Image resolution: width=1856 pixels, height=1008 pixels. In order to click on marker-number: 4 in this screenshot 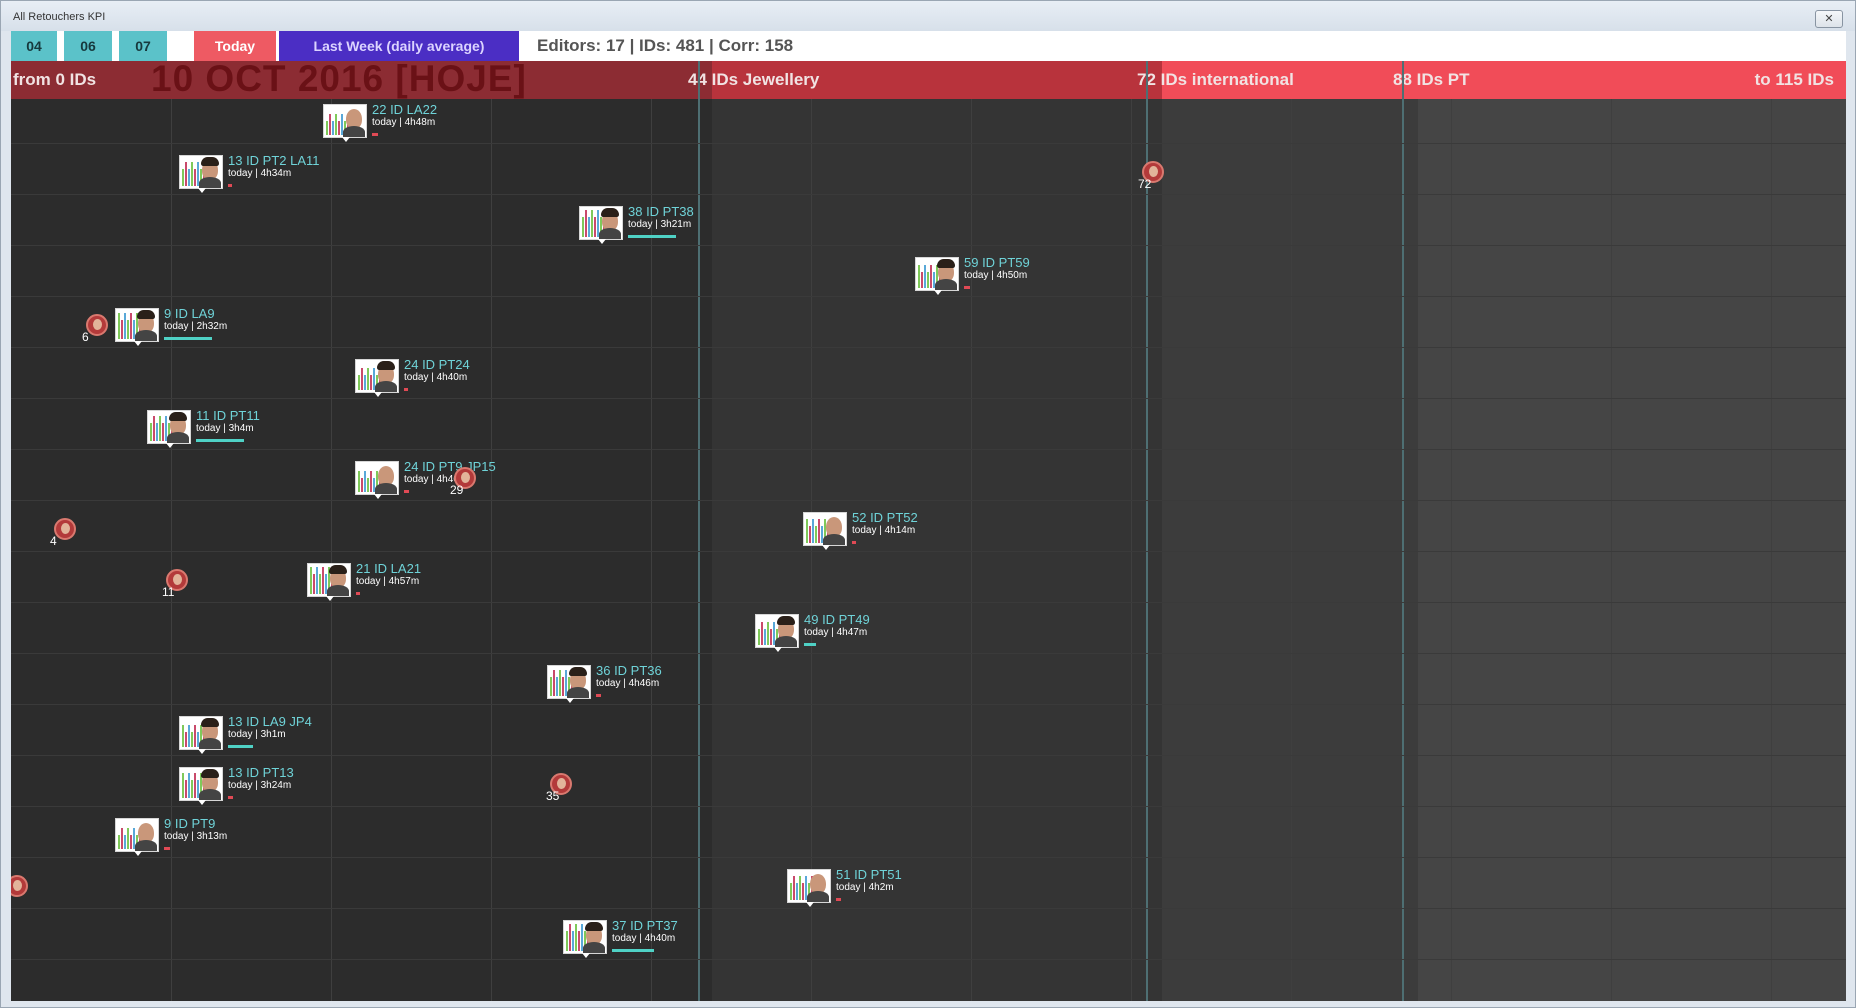, I will do `click(53, 541)`.